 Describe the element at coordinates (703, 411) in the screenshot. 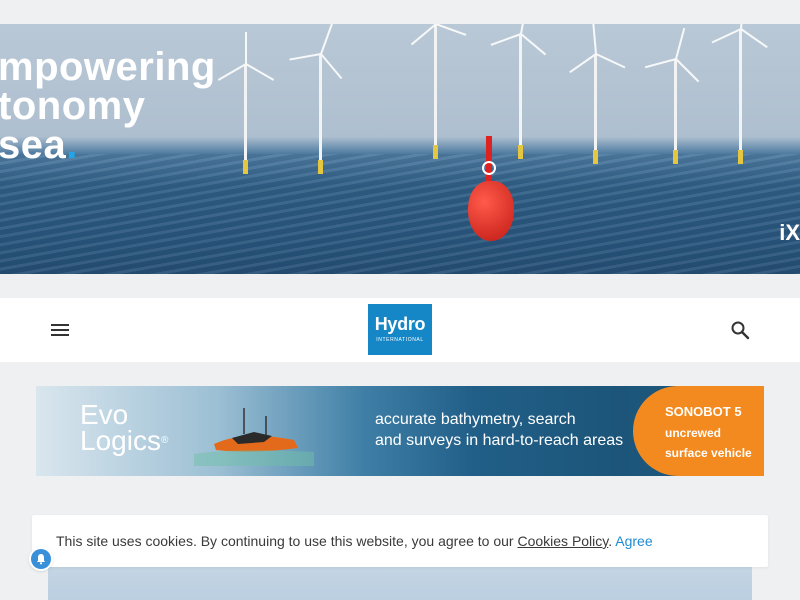

I see `product-name: SONOBOT 5` at that location.